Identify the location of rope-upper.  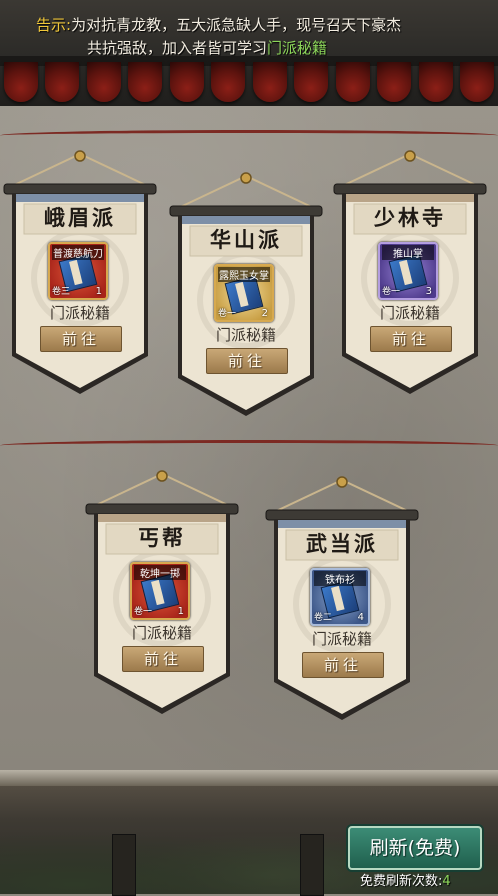
(249, 135).